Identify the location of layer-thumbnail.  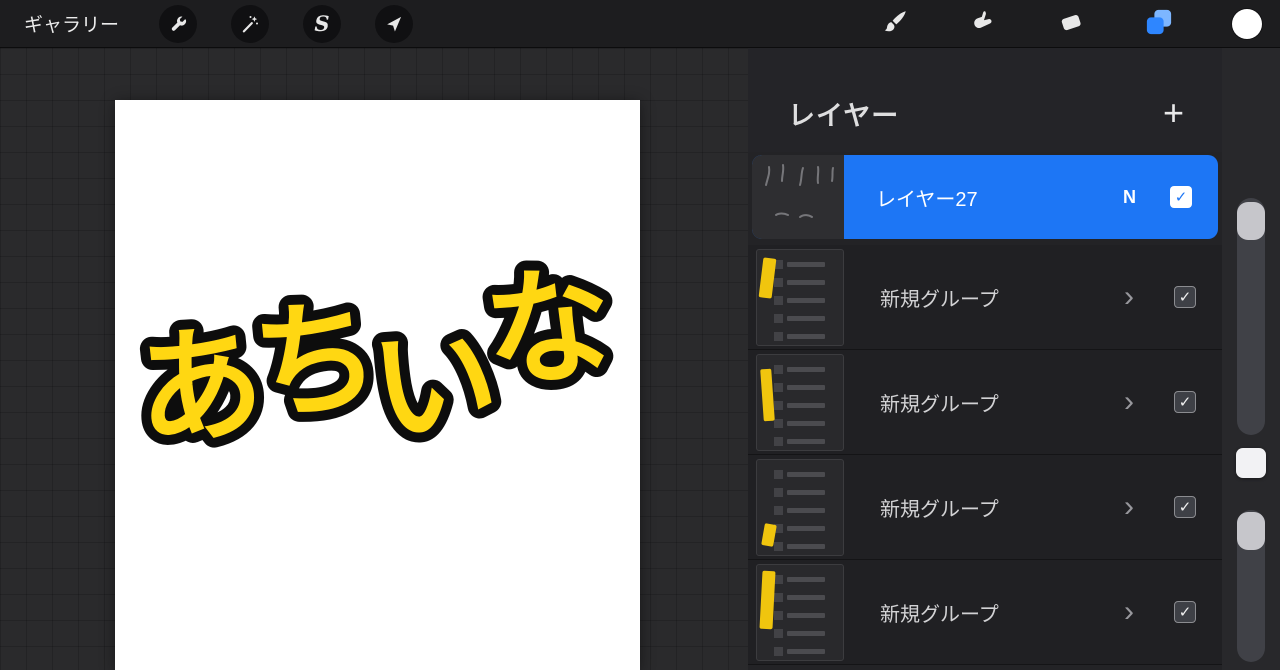
(798, 197).